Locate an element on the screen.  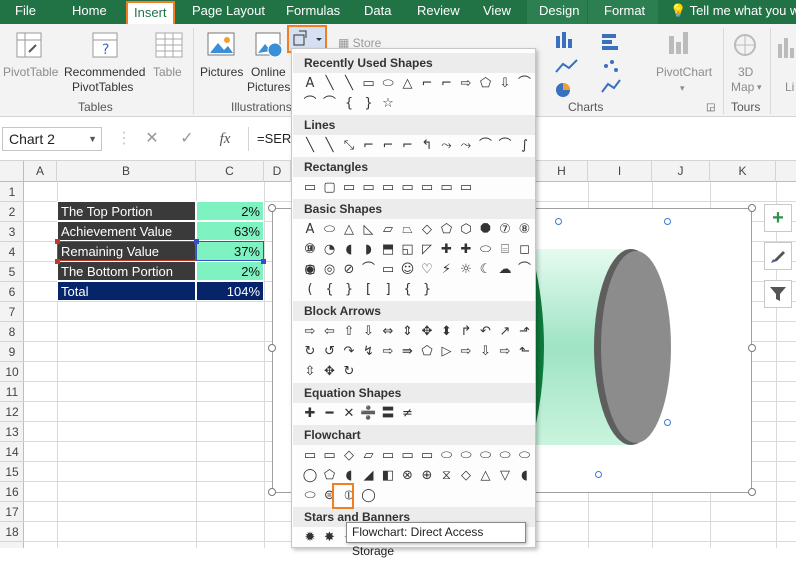
shape-item: ⬏ is located at coordinates (525, 332).